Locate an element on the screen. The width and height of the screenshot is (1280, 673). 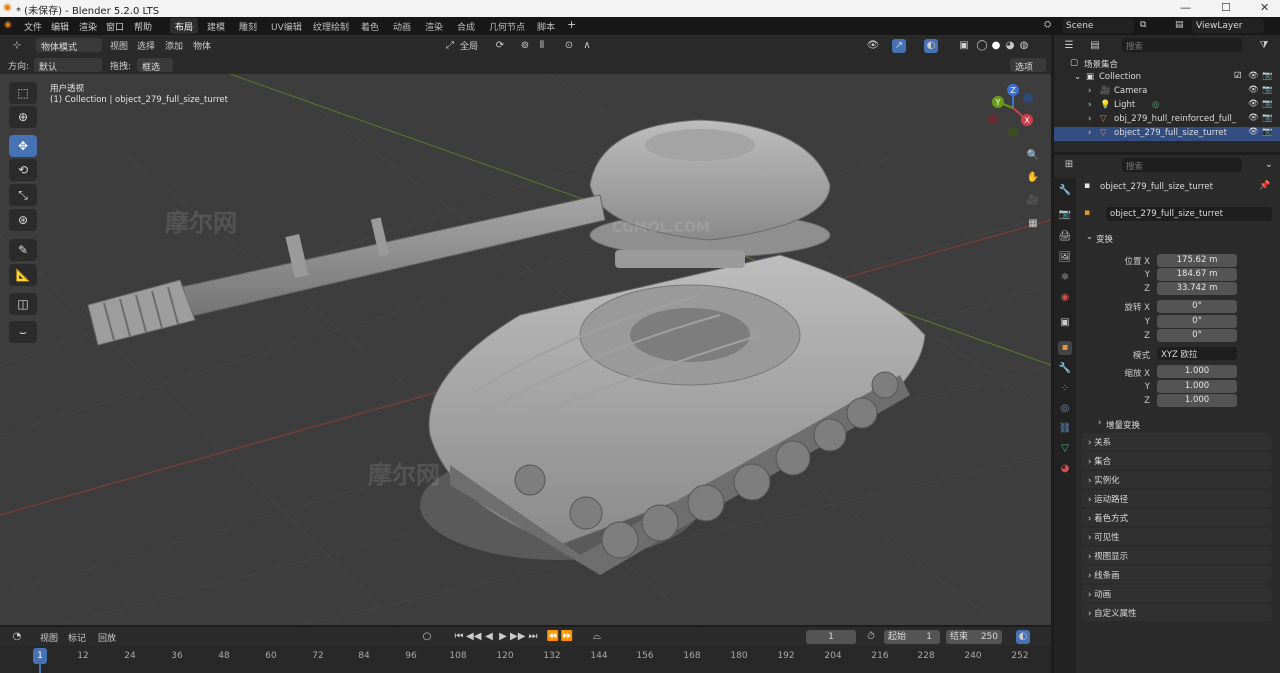
checkbox-icon: ☑ is located at coordinates (1238, 76).